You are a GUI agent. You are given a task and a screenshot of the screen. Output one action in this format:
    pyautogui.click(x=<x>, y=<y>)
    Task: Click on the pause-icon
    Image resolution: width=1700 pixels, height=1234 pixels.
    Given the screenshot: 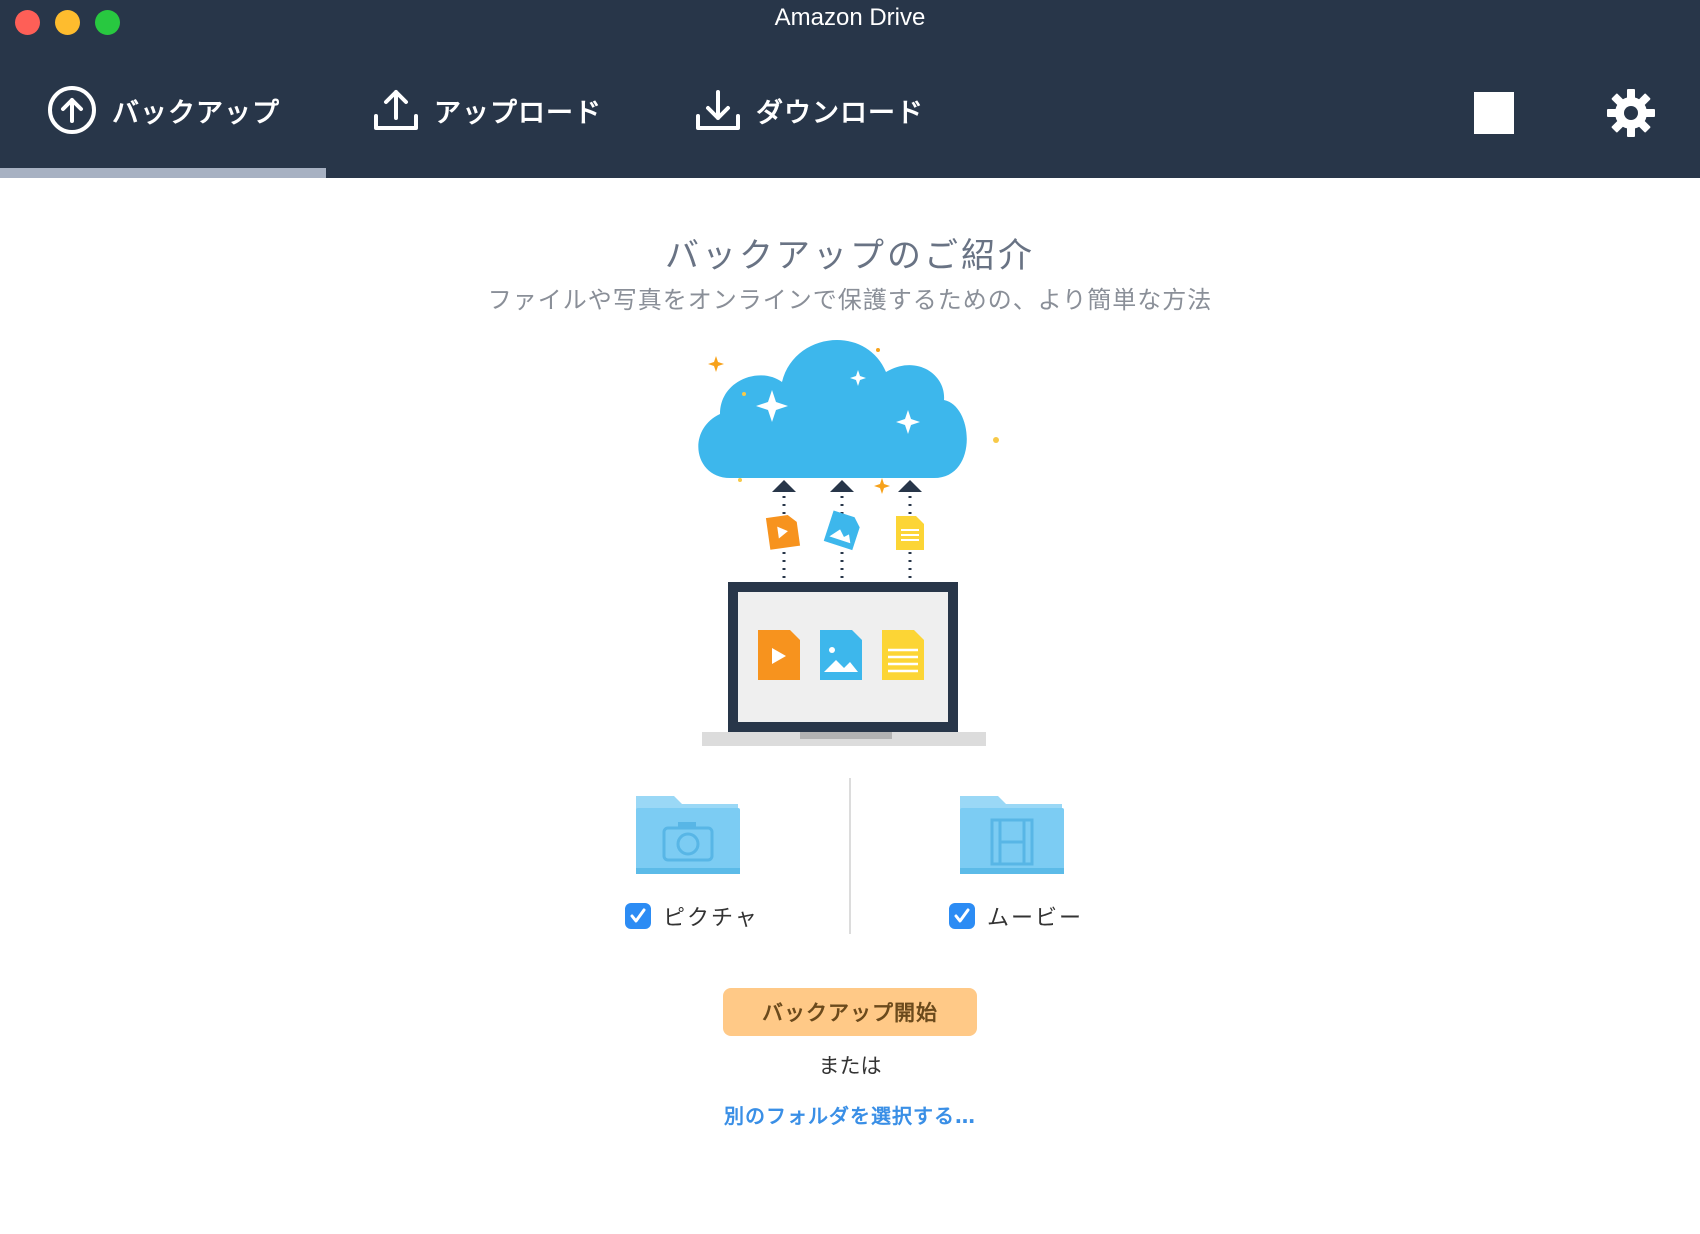 What is the action you would take?
    pyautogui.click(x=1494, y=113)
    